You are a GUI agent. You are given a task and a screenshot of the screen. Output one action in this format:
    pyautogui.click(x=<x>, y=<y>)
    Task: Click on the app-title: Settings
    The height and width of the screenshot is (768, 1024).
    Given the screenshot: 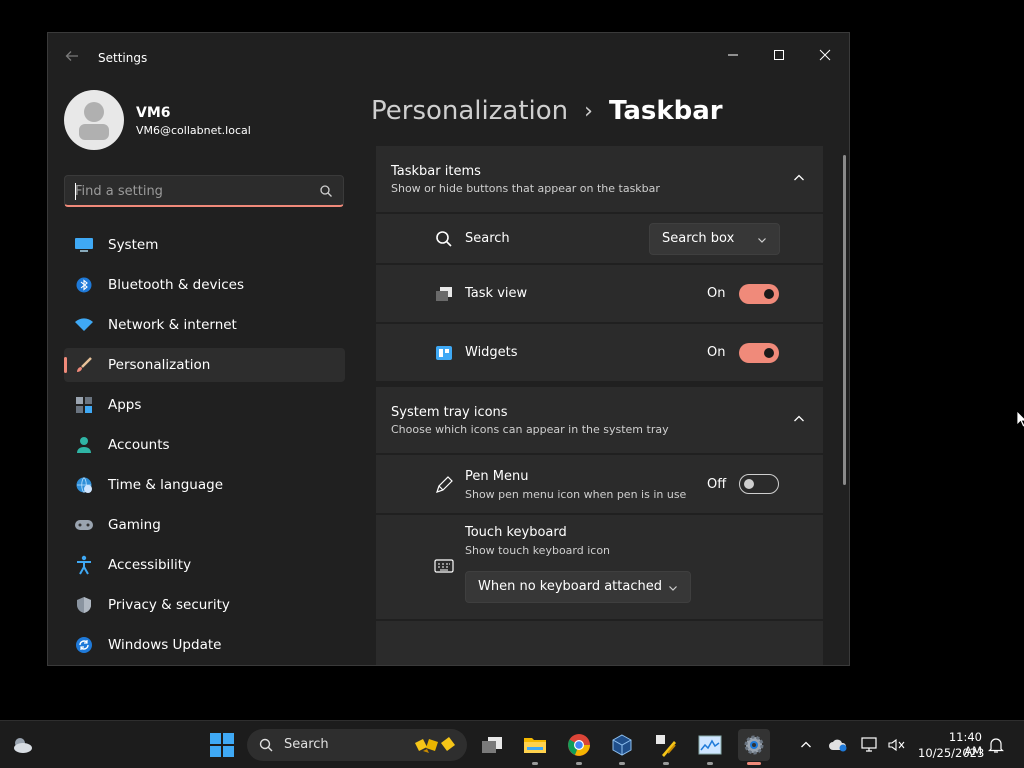 What is the action you would take?
    pyautogui.click(x=123, y=58)
    